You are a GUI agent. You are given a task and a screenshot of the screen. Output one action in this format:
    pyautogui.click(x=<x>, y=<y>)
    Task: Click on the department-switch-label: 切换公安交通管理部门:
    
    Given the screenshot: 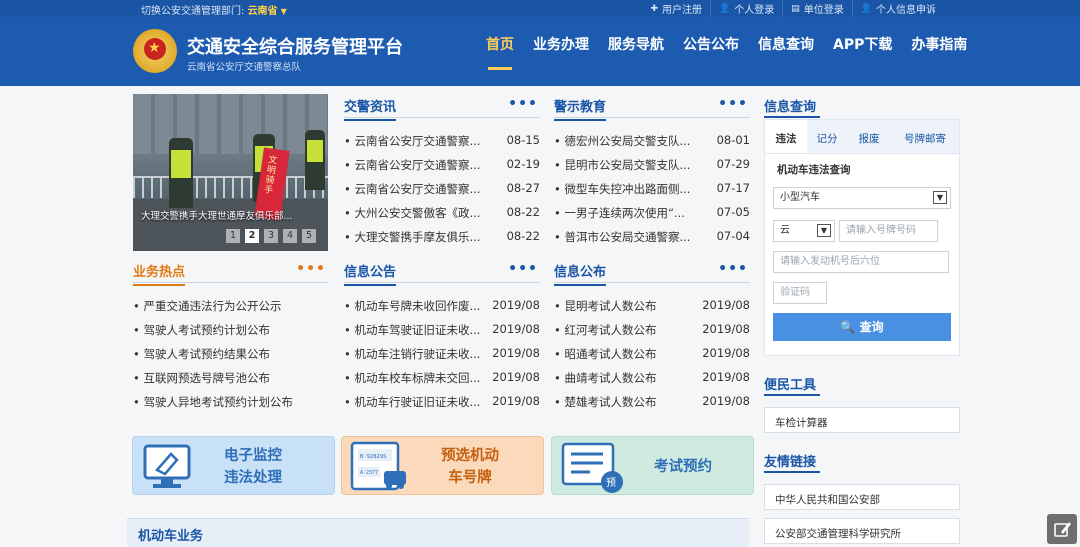 What is the action you would take?
    pyautogui.click(x=193, y=11)
    